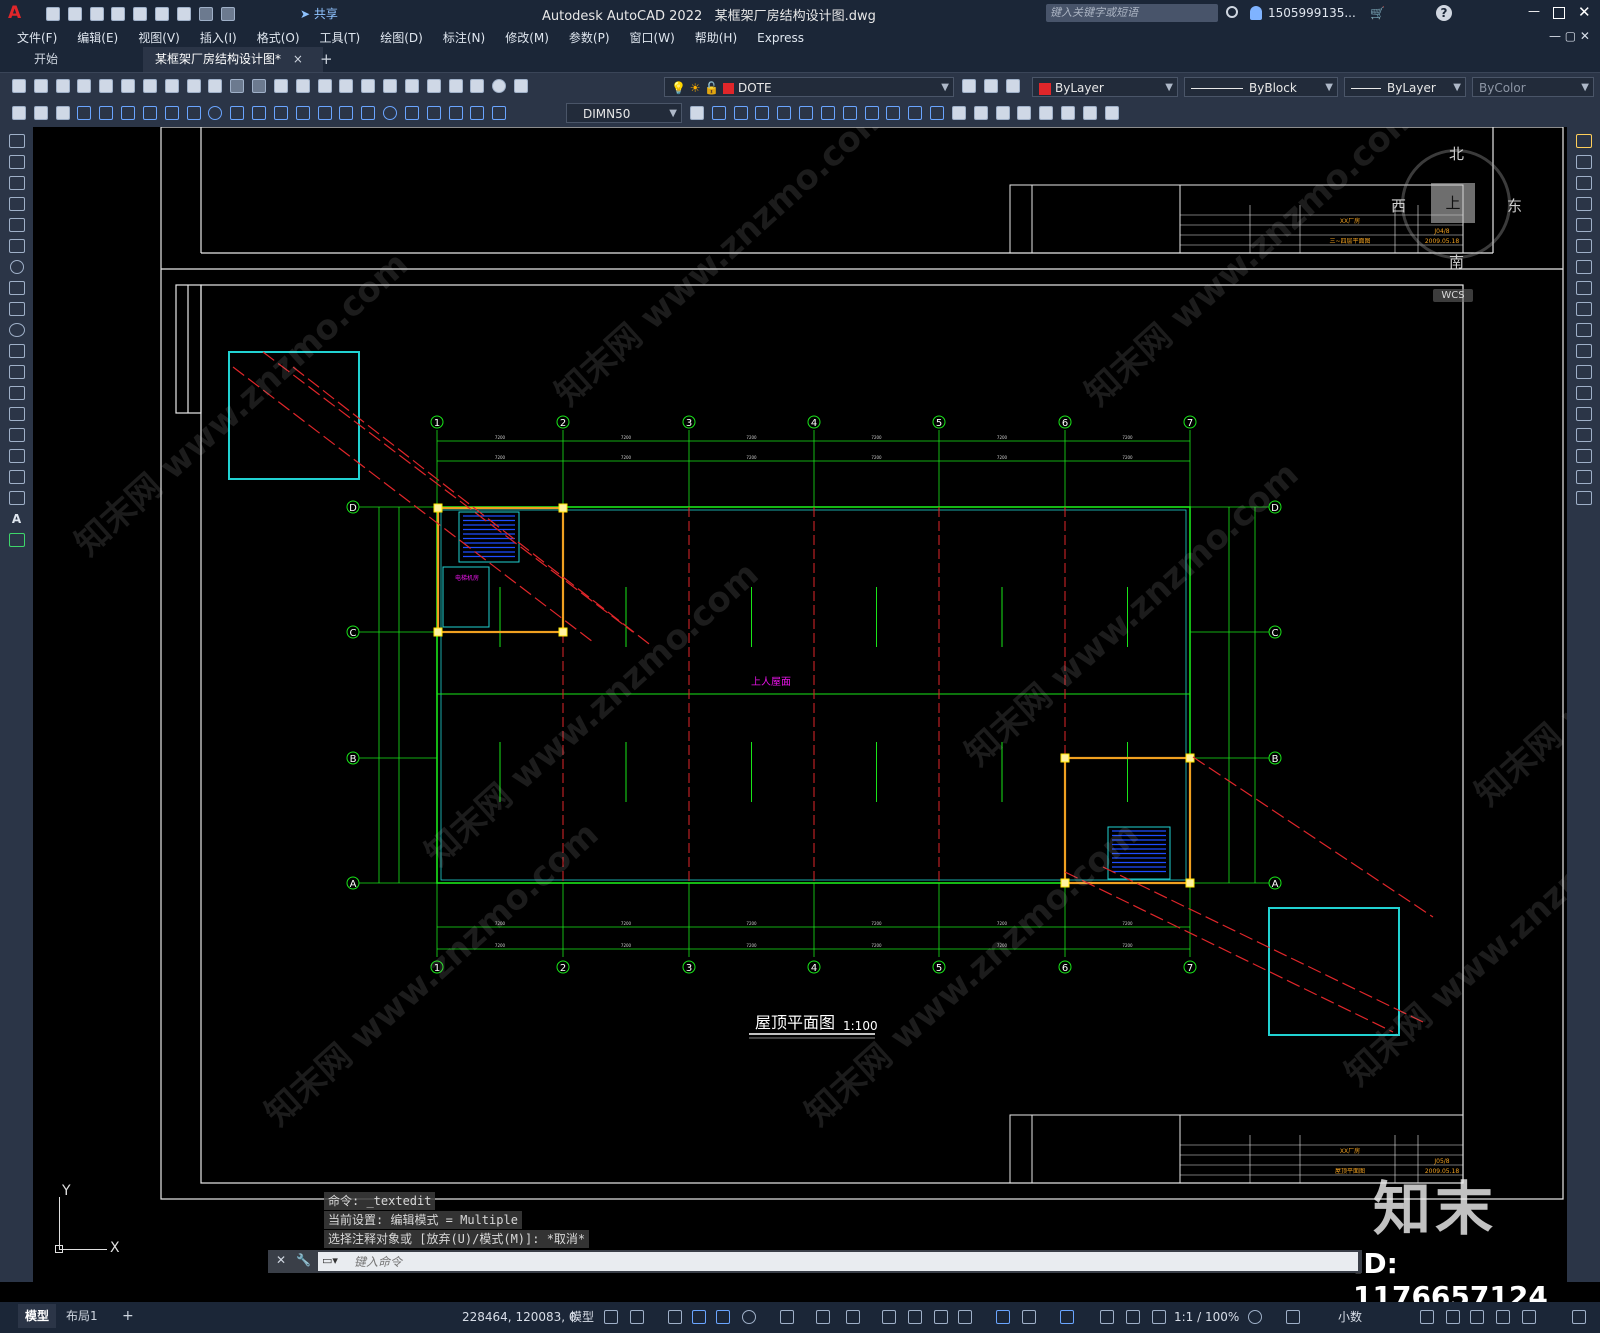 The width and height of the screenshot is (1600, 1333). What do you see at coordinates (958, 112) in the screenshot?
I see `tool-o-icon` at bounding box center [958, 112].